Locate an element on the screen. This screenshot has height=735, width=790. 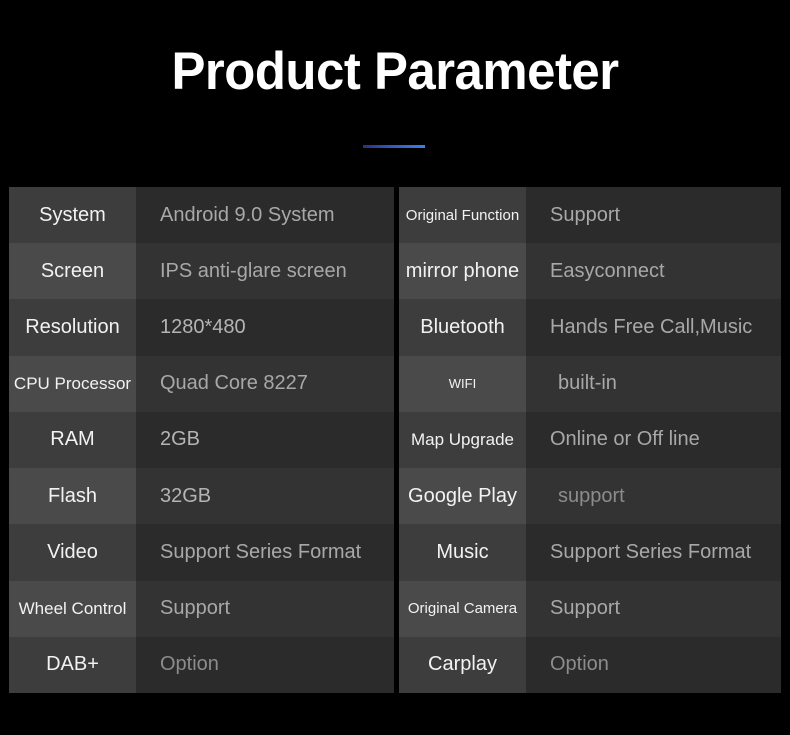
spec-value: Easyconnect is located at coordinates (653, 271).